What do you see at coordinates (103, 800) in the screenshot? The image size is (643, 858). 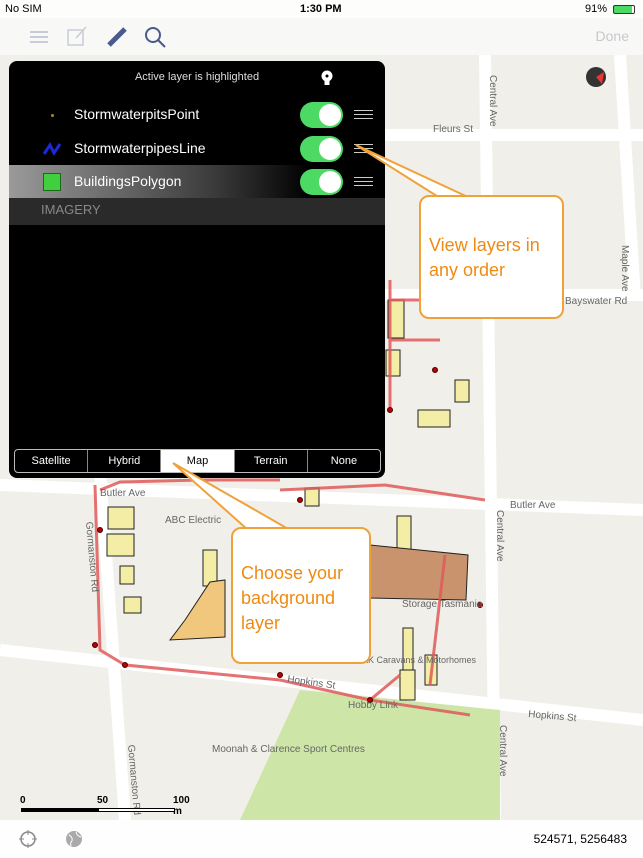 I see `scale-label: 50` at bounding box center [103, 800].